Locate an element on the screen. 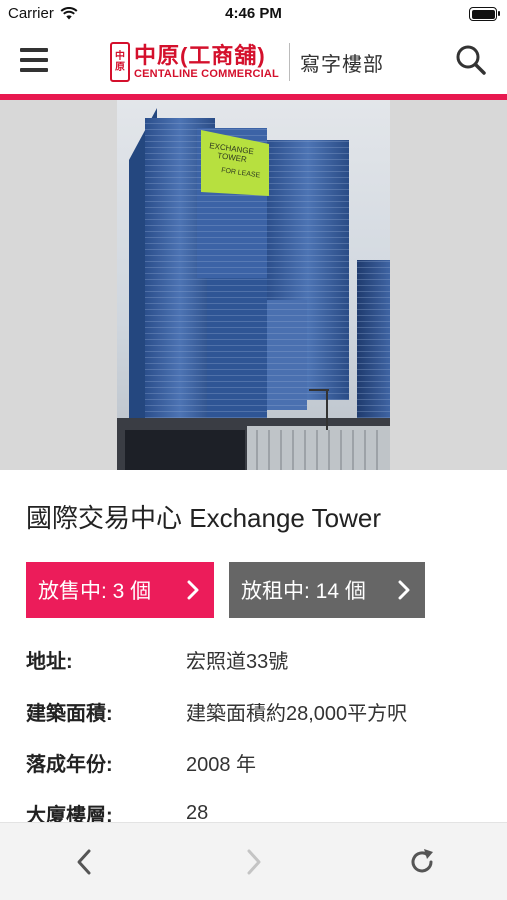 Image resolution: width=507 pixels, height=900 pixels. detail-label: 地址: is located at coordinates (49, 661).